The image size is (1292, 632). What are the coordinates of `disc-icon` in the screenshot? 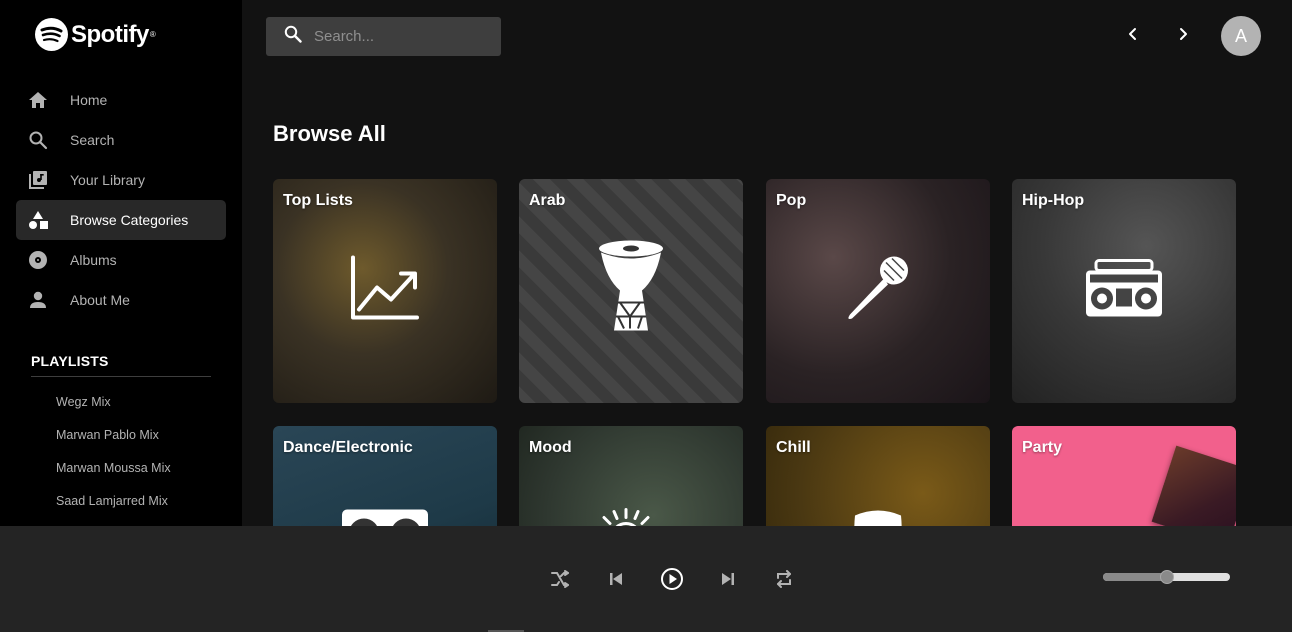 It's located at (38, 260).